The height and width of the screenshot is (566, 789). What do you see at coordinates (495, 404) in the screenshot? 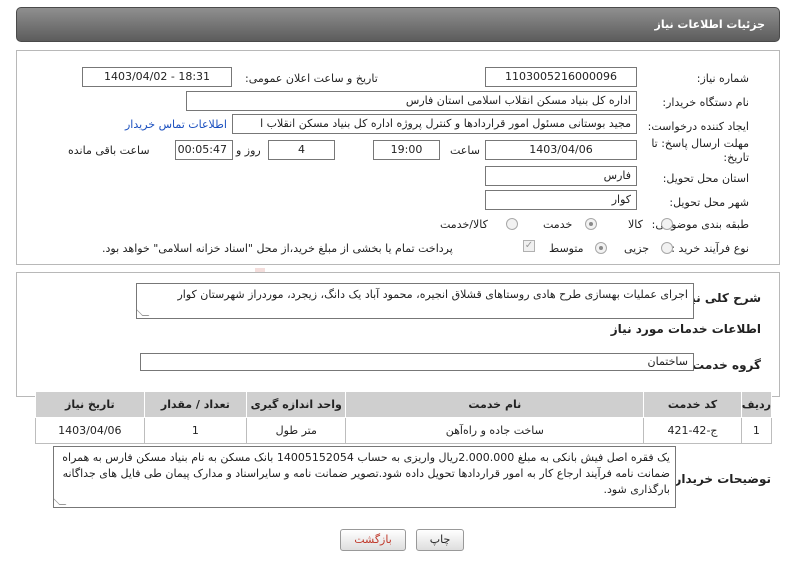
I see `col-service-name: نام خدمت` at bounding box center [495, 404].